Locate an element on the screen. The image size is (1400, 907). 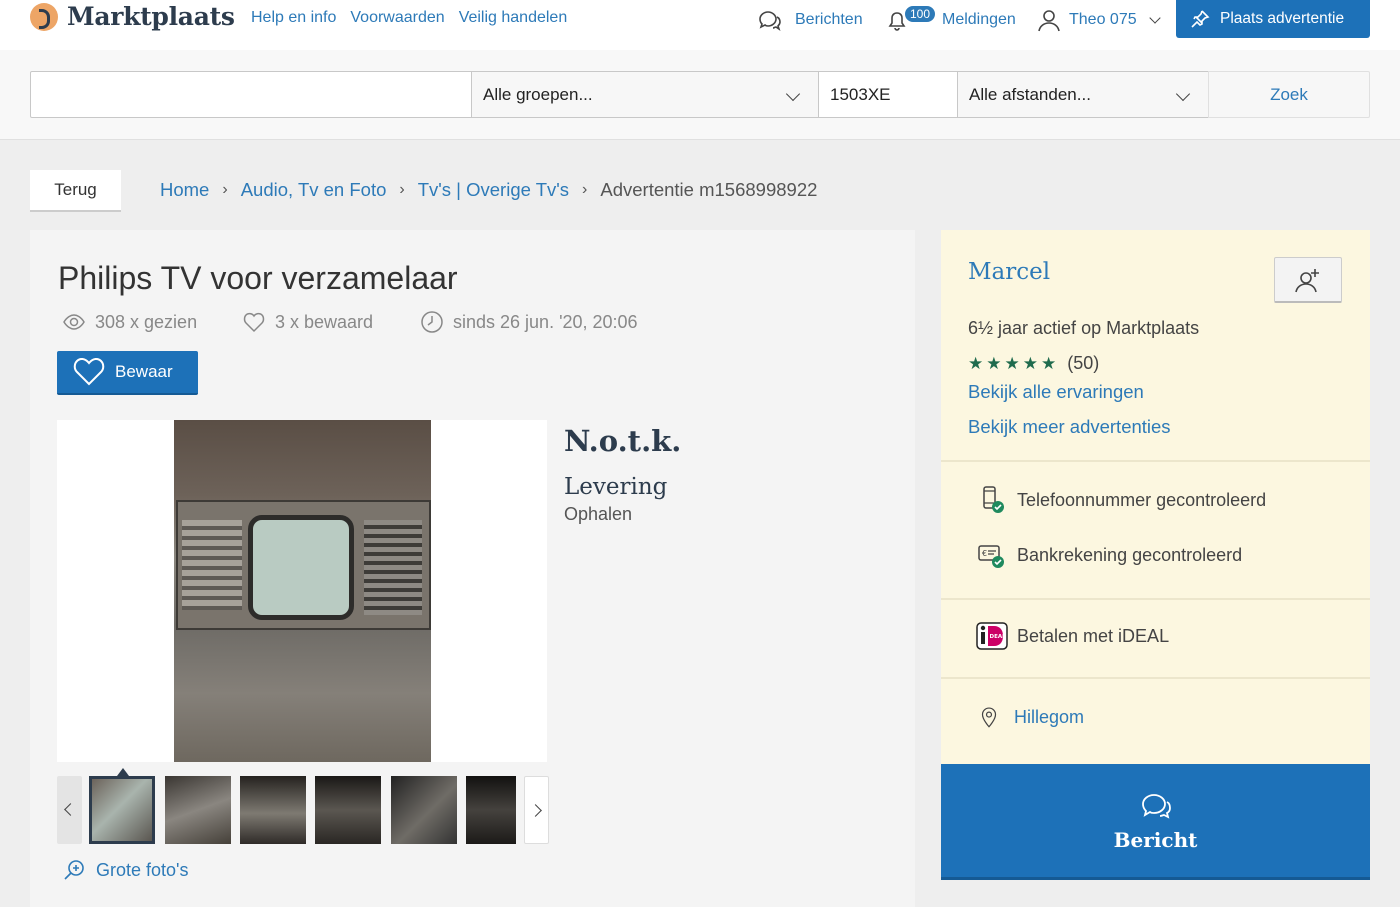
ideal-payment: DEAL Betalen met iDEAL is located at coordinates (1072, 636).